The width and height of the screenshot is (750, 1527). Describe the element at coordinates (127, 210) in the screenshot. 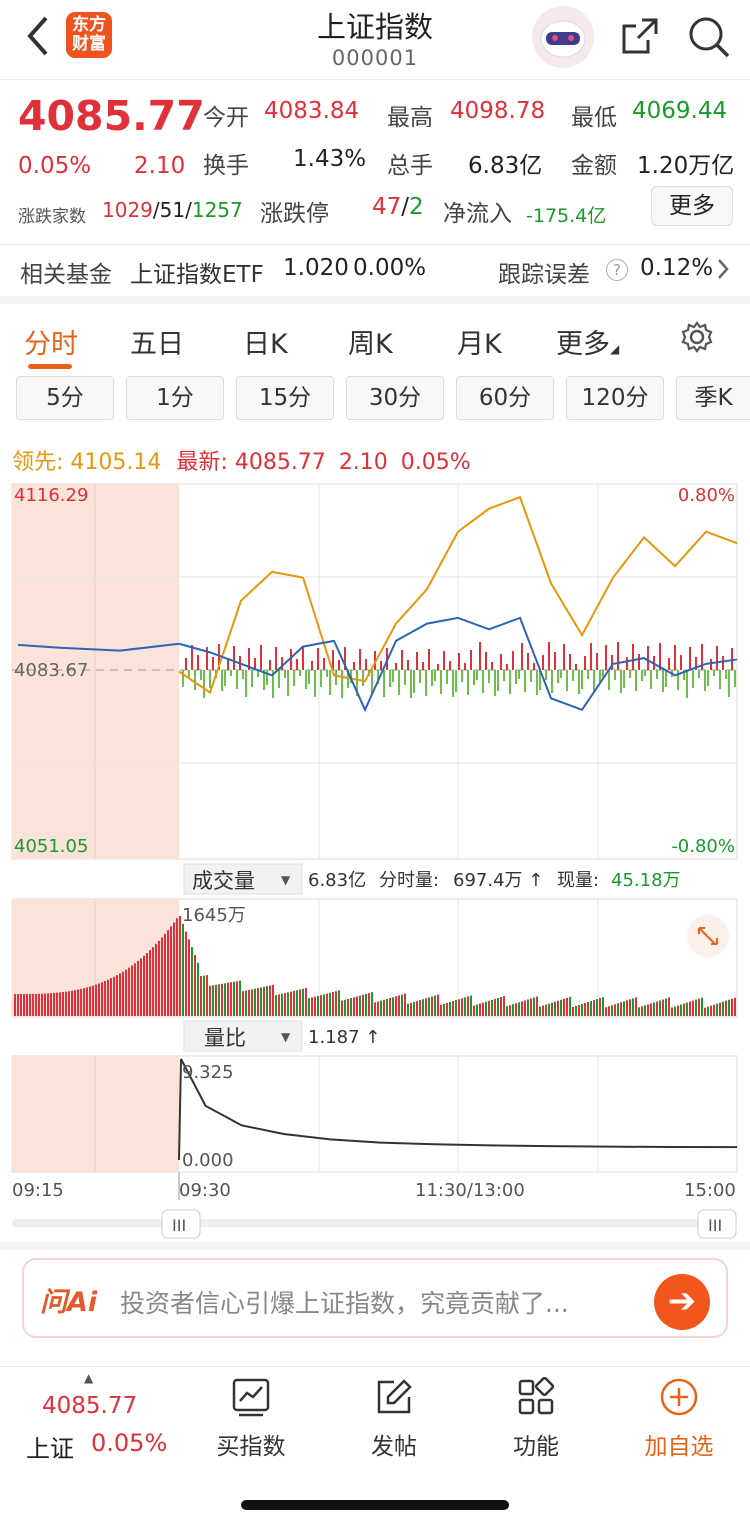

I see `up-count: 1029` at that location.